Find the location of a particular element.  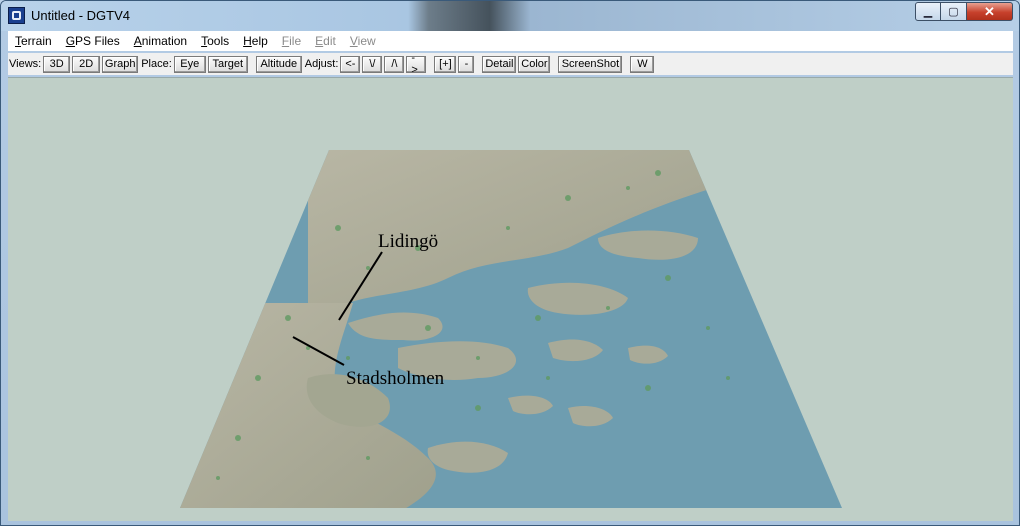

menu-label: ools is located at coordinates (218, 41).